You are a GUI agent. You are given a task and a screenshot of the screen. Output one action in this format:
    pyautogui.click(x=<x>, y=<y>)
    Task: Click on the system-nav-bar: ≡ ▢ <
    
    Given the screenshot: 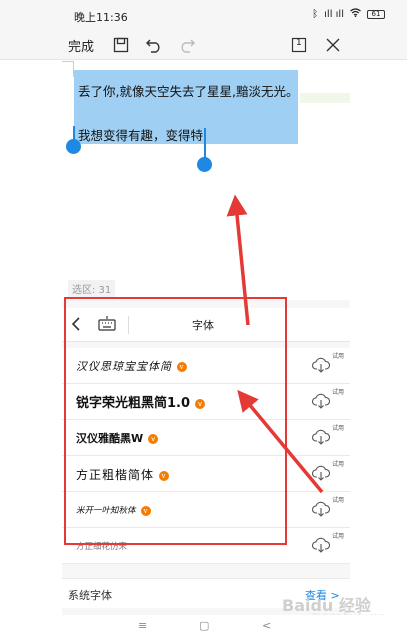 What is the action you would take?
    pyautogui.click(x=203, y=626)
    